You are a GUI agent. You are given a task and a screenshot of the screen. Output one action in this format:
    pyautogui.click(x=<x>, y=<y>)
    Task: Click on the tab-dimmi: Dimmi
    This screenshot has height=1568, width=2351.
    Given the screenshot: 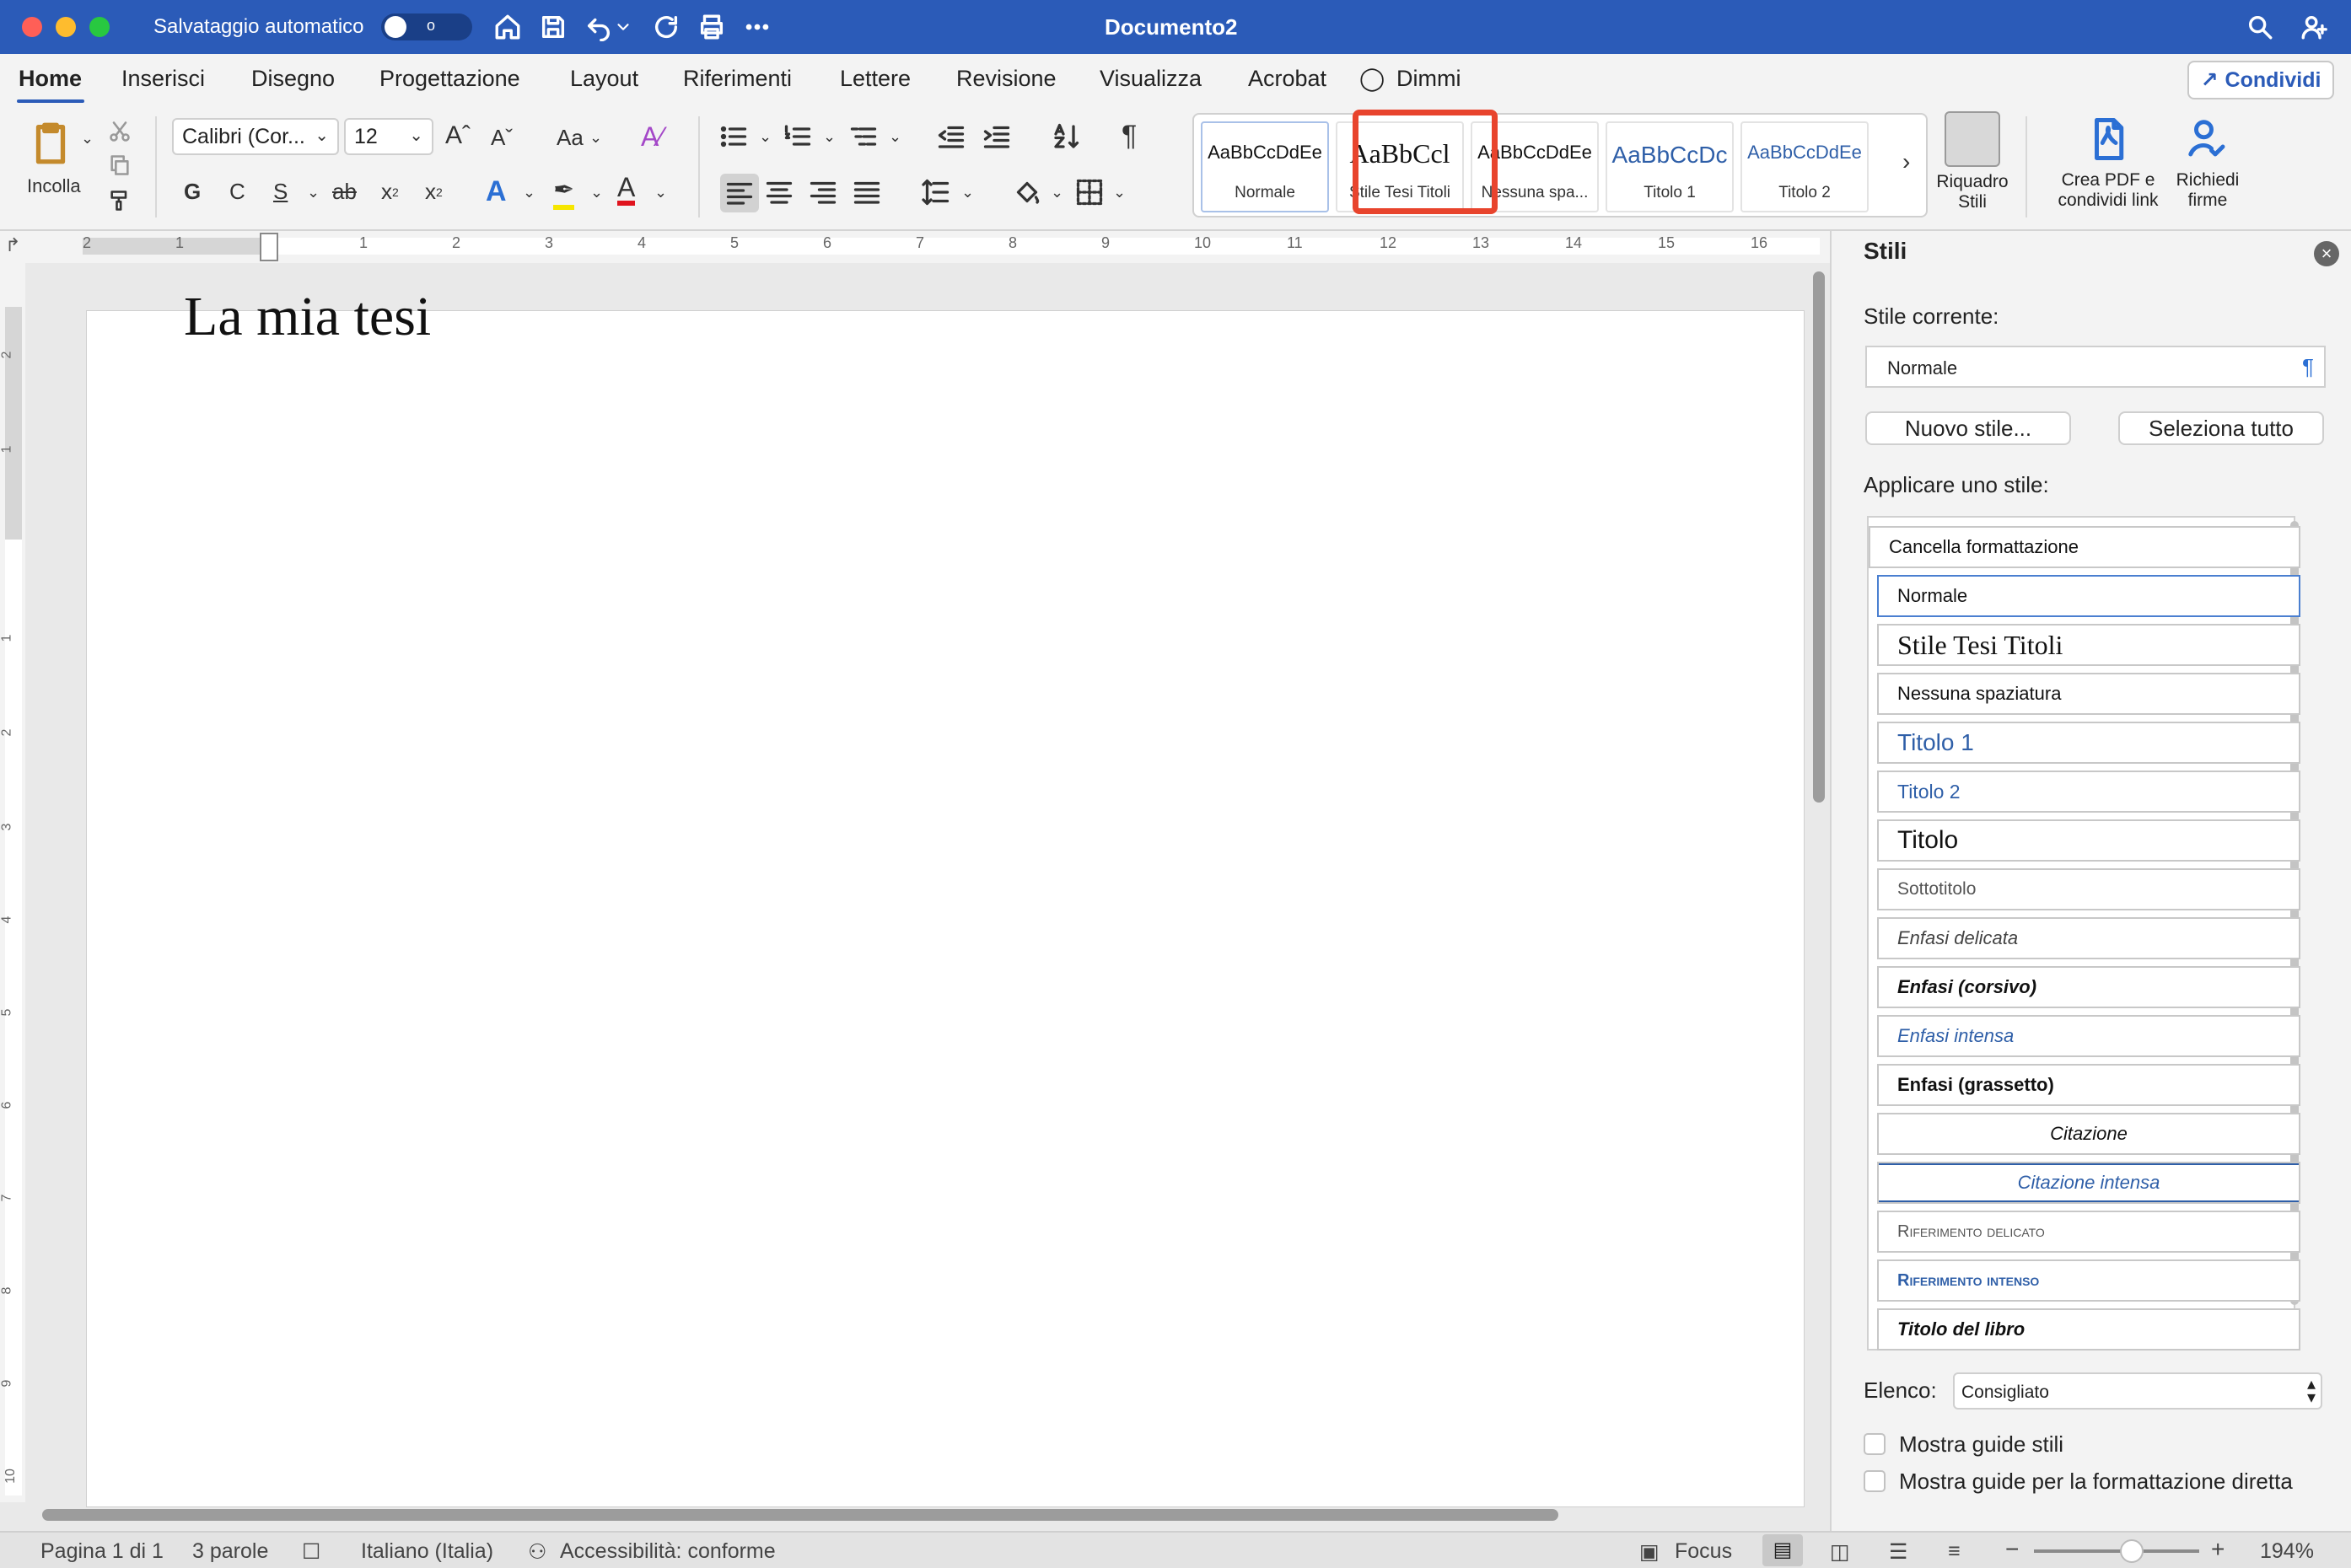 What is the action you would take?
    pyautogui.click(x=1428, y=79)
    